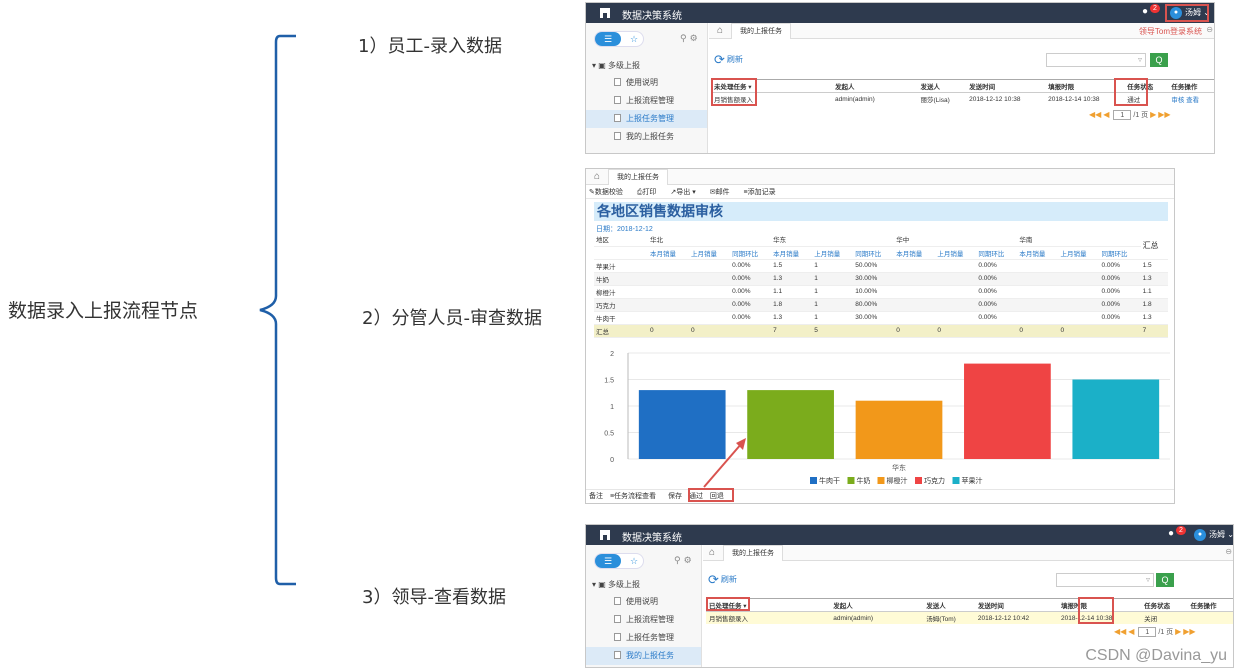 This screenshot has height=671, width=1241. Describe the element at coordinates (621, 279) in the screenshot. I see `row-label: 牛奶` at that location.